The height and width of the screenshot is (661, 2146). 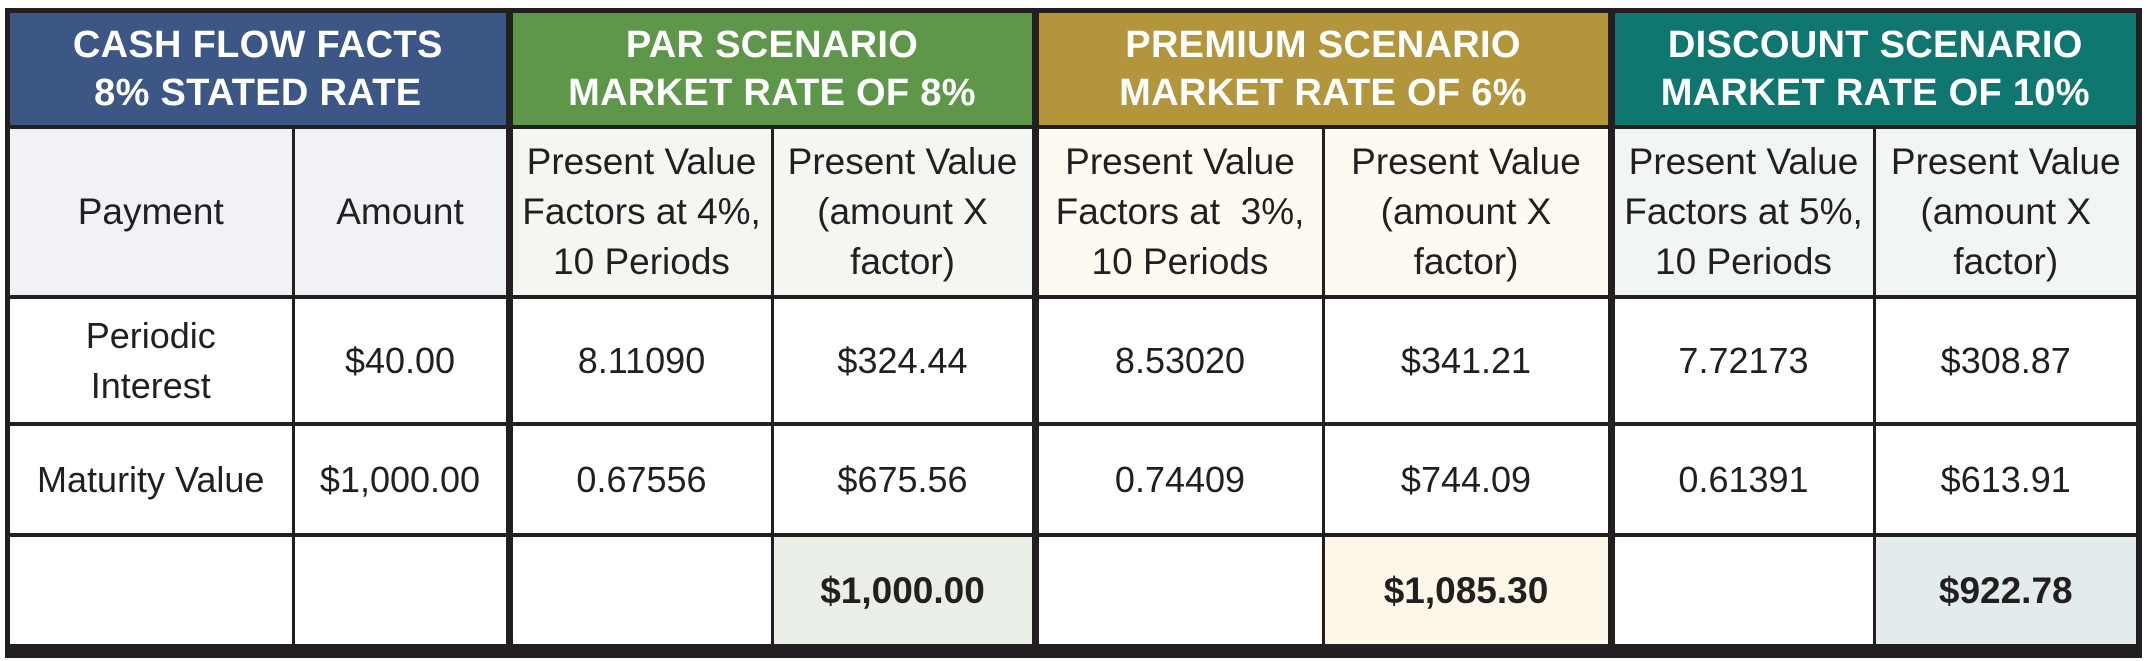 What do you see at coordinates (772, 45) in the screenshot?
I see `par-header-line1: PAR SCENARIO` at bounding box center [772, 45].